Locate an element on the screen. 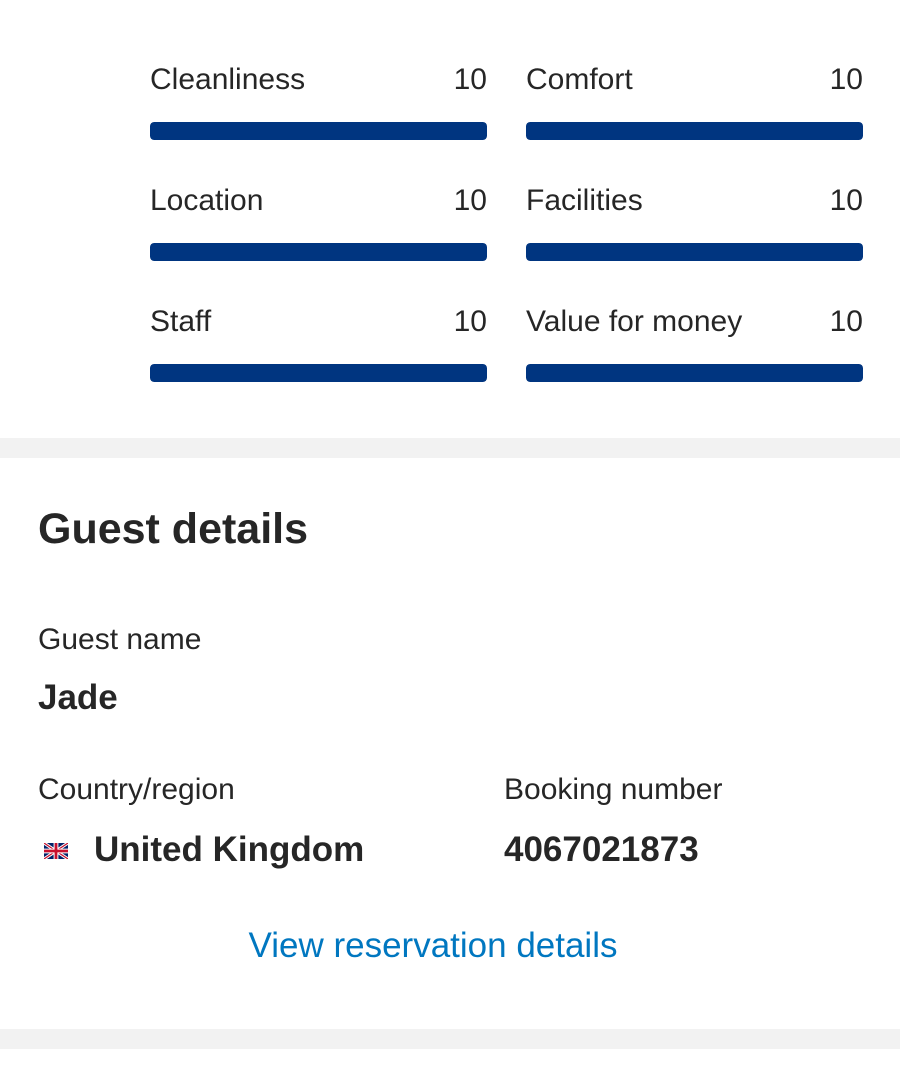 This screenshot has width=900, height=1080. guest-name-label: Guest name is located at coordinates (120, 639).